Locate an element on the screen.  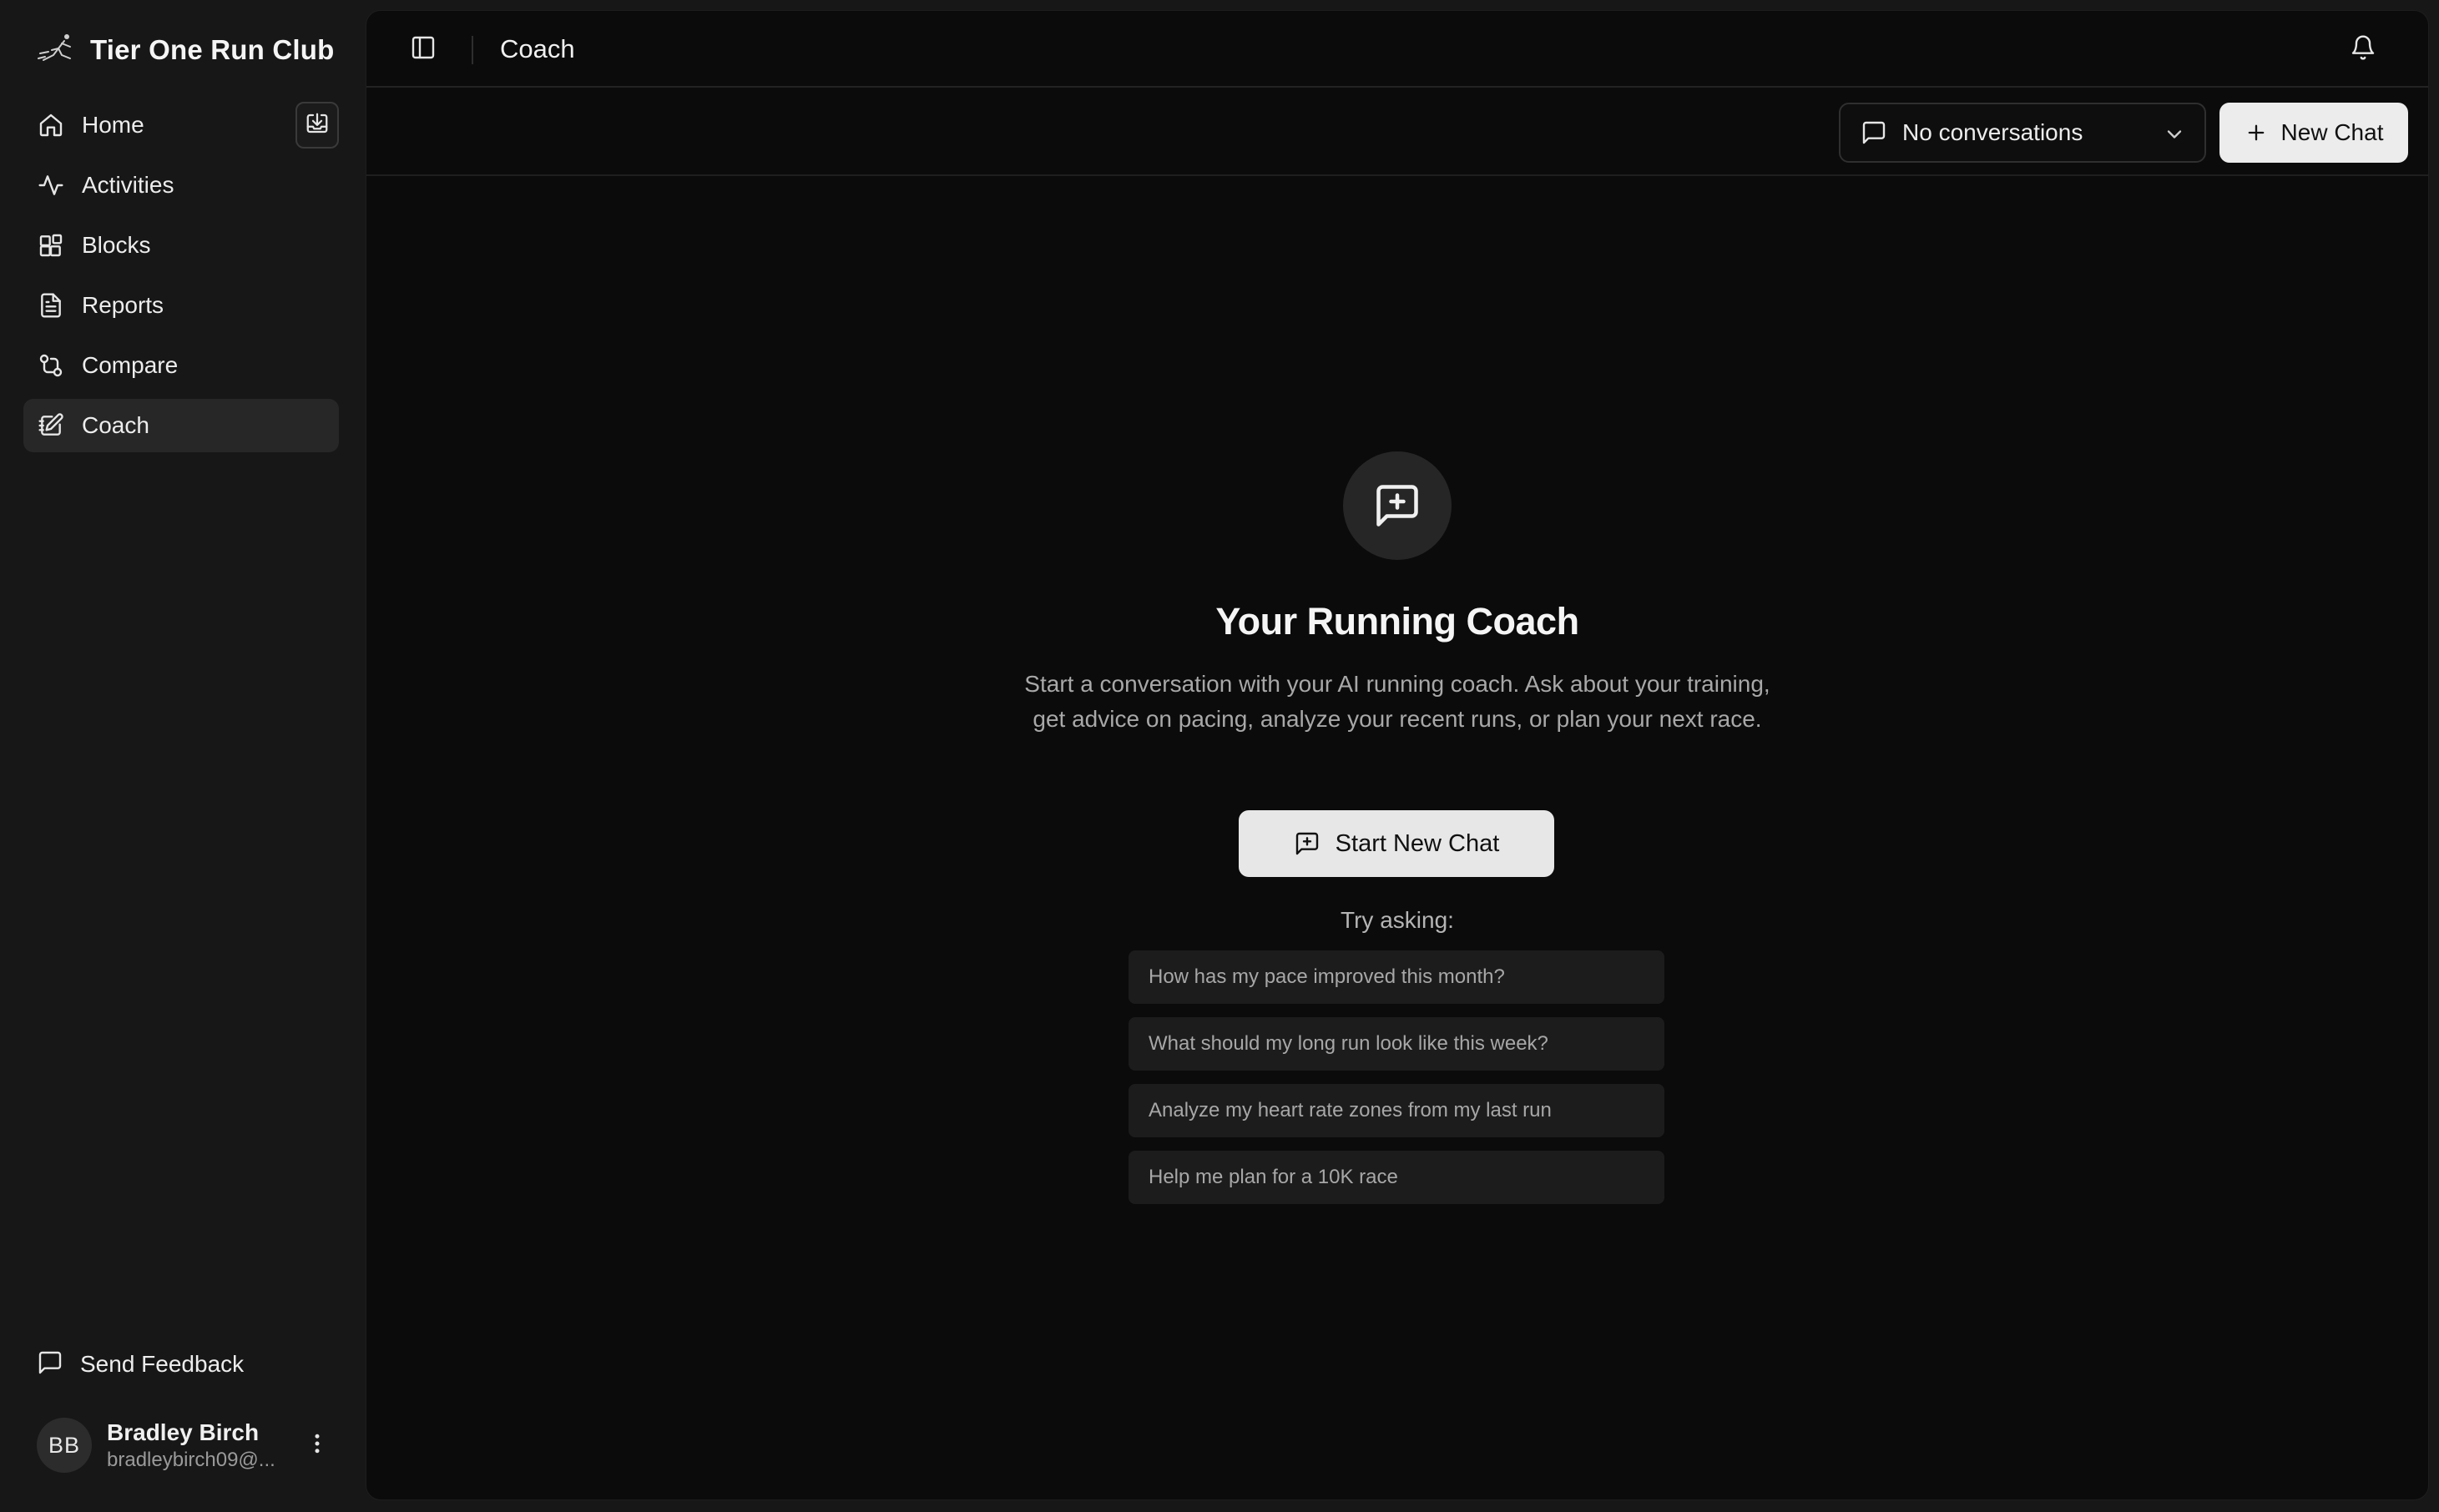
sidebar-item-label: Blocks is located at coordinates (117, 245).